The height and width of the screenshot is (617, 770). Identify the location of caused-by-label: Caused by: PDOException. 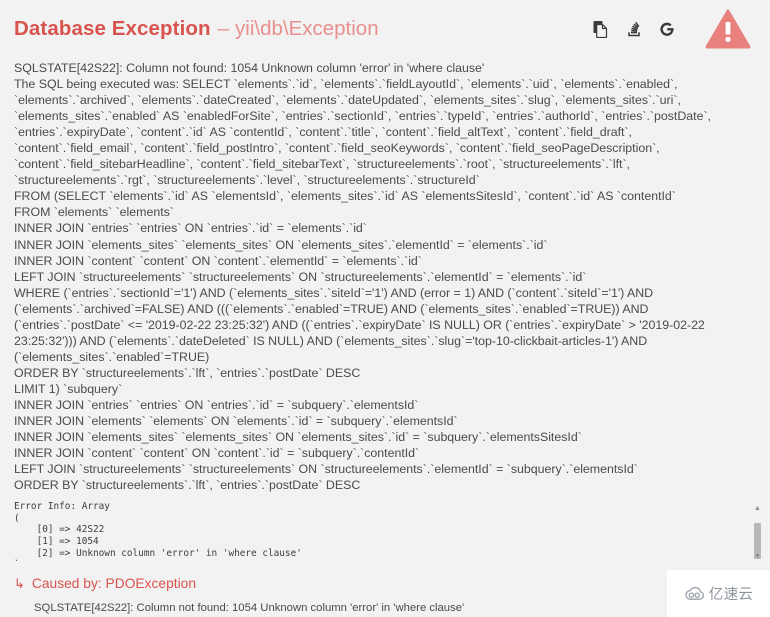
(114, 583).